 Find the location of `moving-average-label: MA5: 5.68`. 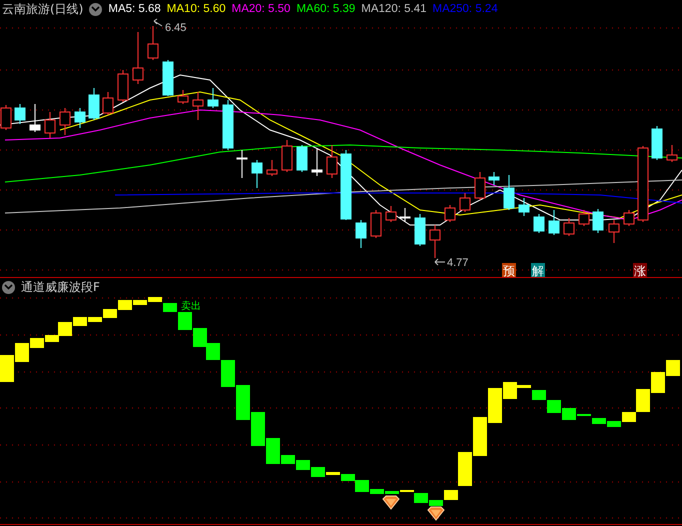

moving-average-label: MA5: 5.68 is located at coordinates (134, 9).